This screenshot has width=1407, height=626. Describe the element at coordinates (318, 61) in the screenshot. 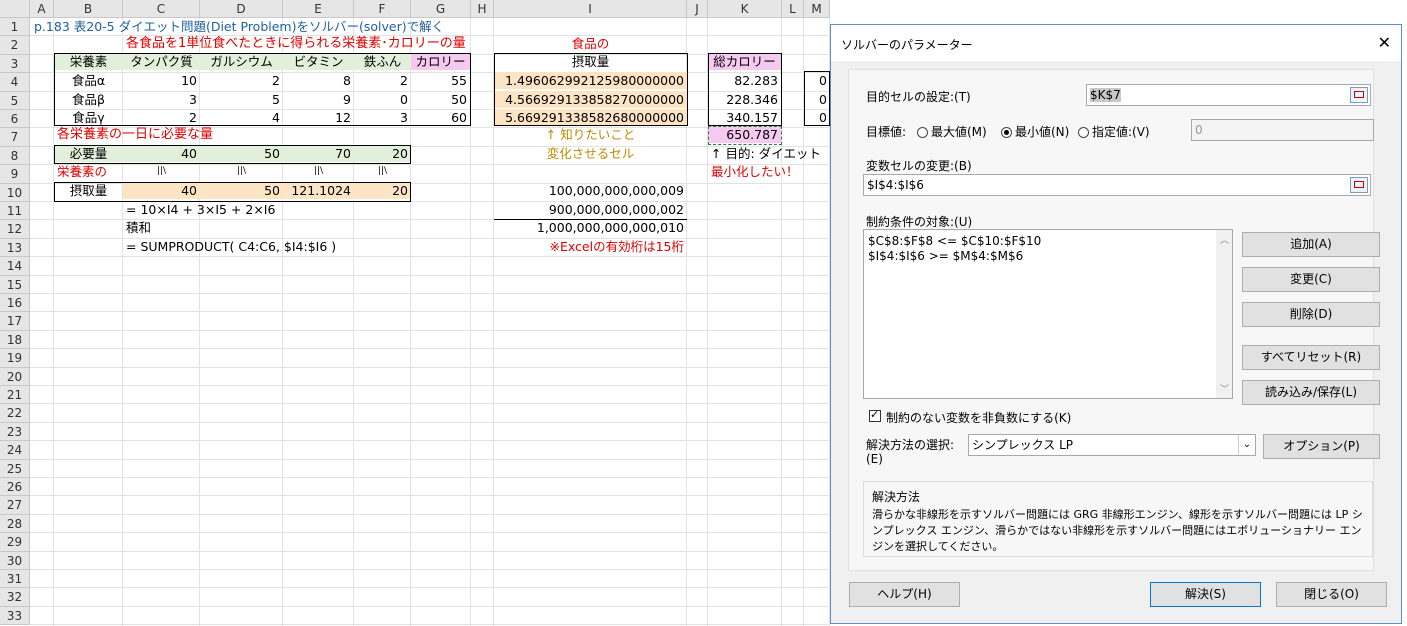

I see `nutrient-vitamin: ビタミン` at that location.